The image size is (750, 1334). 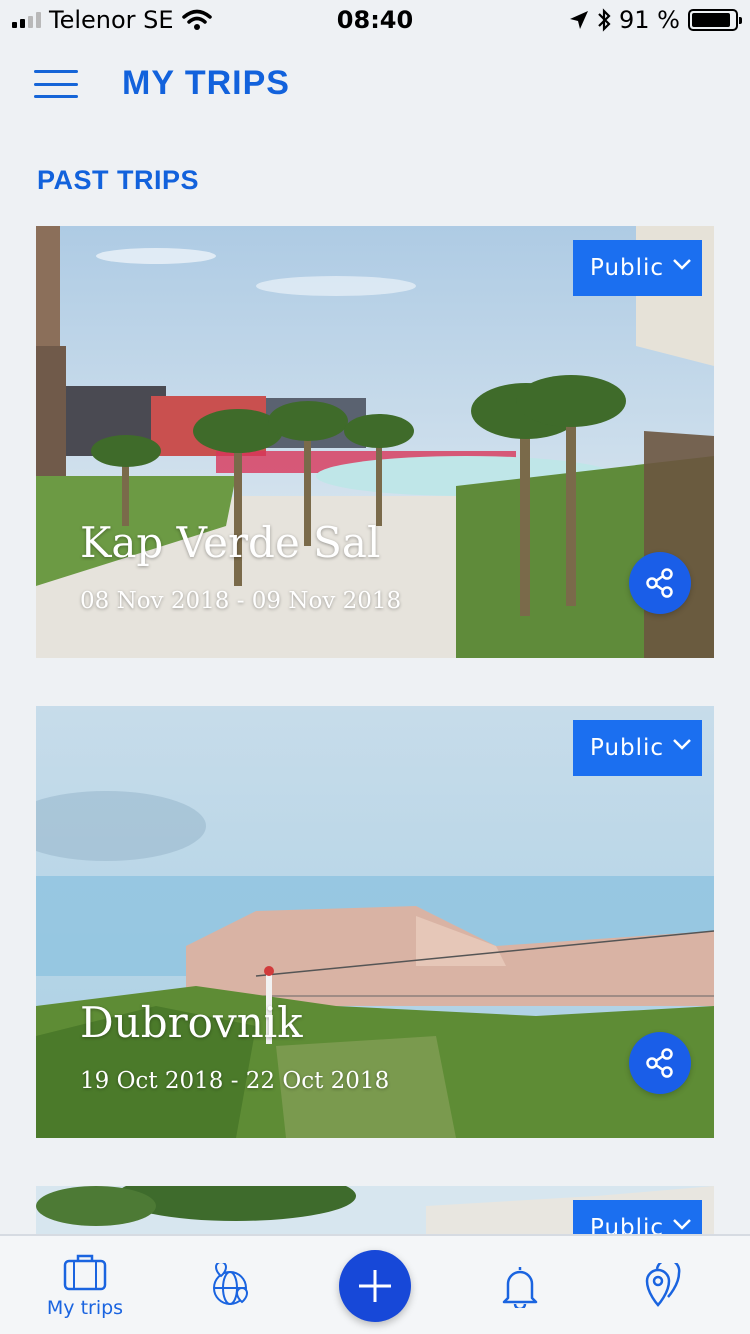 I want to click on trip-dates: 19 Oct 2018 - 22 Oct 2018, so click(x=235, y=1081).